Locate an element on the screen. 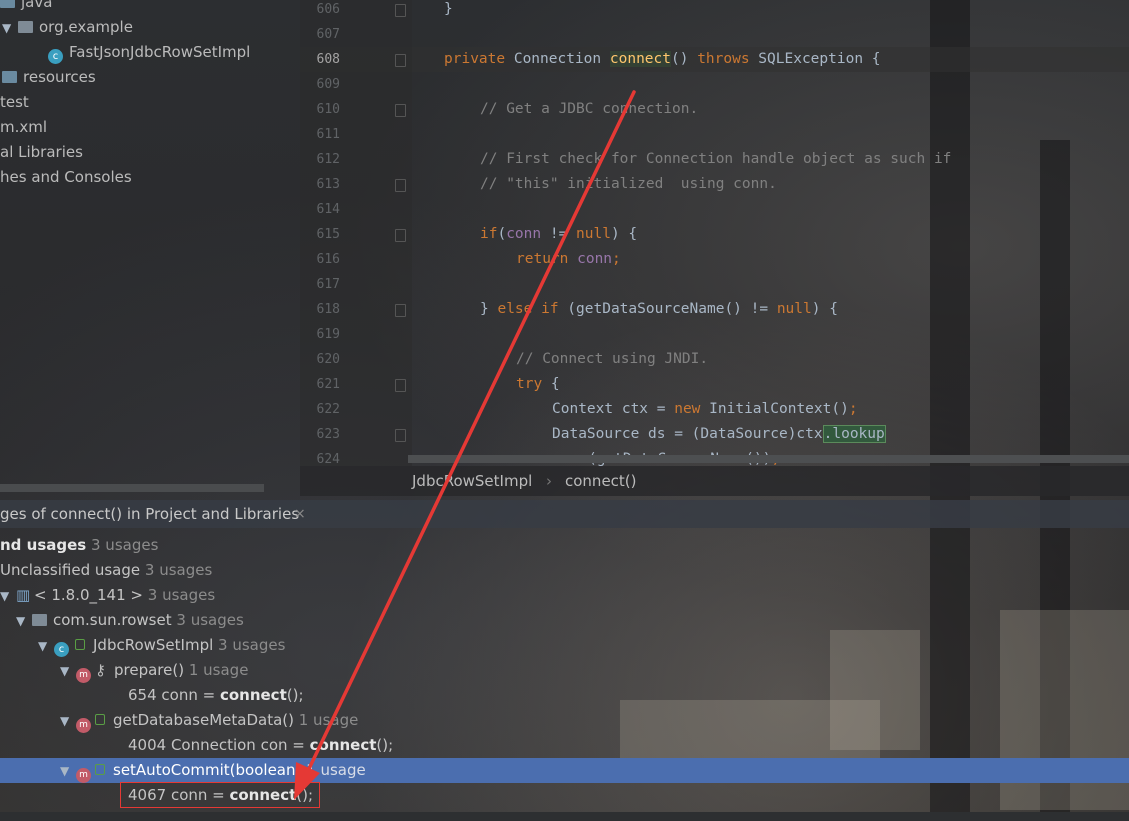 Image resolution: width=1129 pixels, height=821 pixels. tree-item-package: ▼ org.example is located at coordinates (67, 27).